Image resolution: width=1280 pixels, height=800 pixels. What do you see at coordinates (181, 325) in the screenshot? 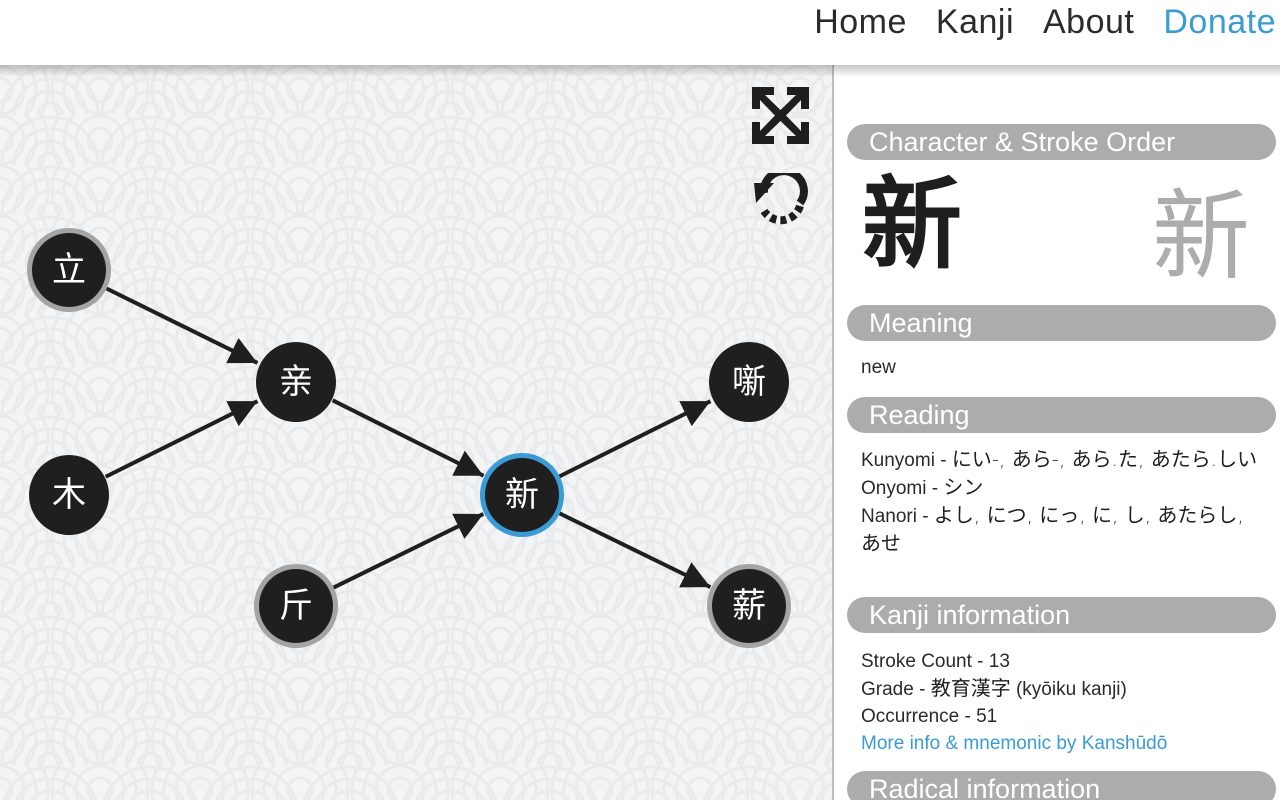
I see `graph-edge-n1-n2` at bounding box center [181, 325].